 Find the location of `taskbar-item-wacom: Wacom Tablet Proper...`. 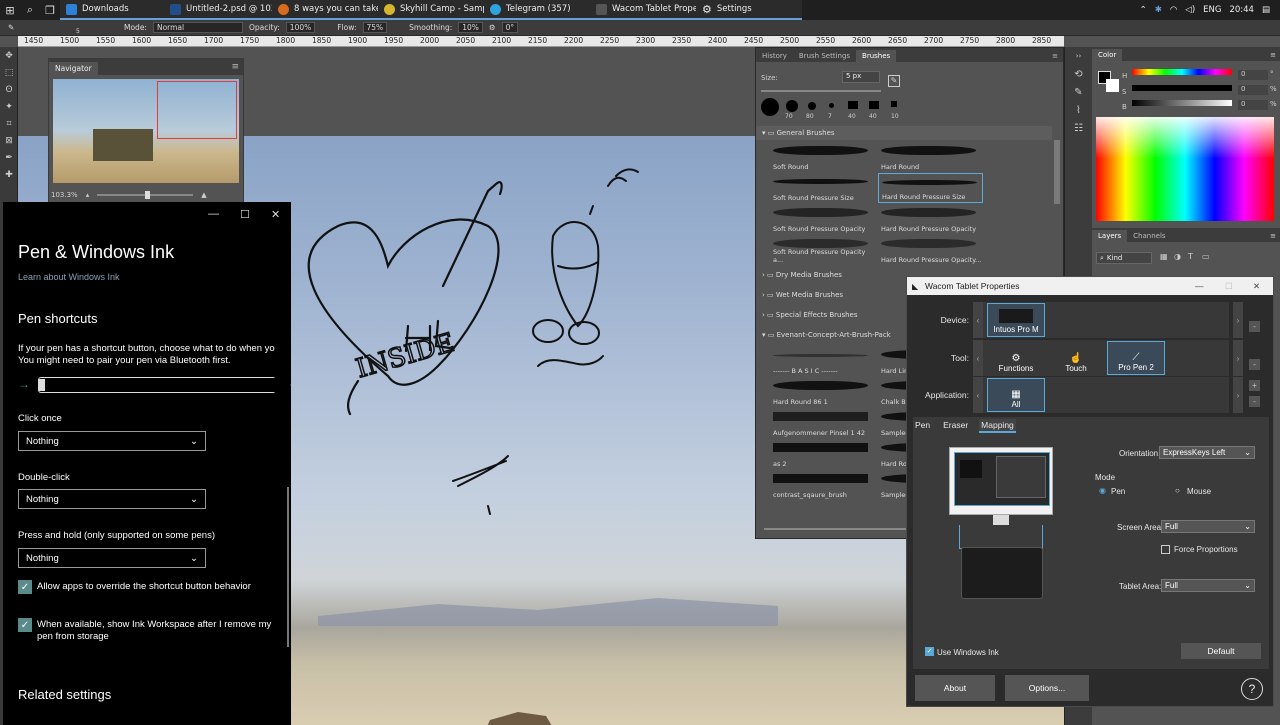

taskbar-item-wacom: Wacom Tablet Proper... is located at coordinates (643, 10).